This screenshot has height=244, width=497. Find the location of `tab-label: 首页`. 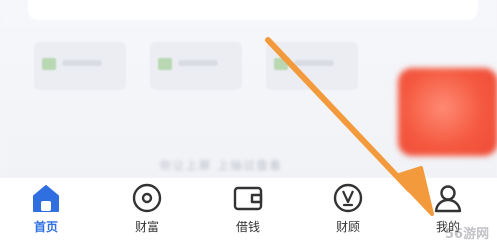

tab-label: 首页 is located at coordinates (45, 227).